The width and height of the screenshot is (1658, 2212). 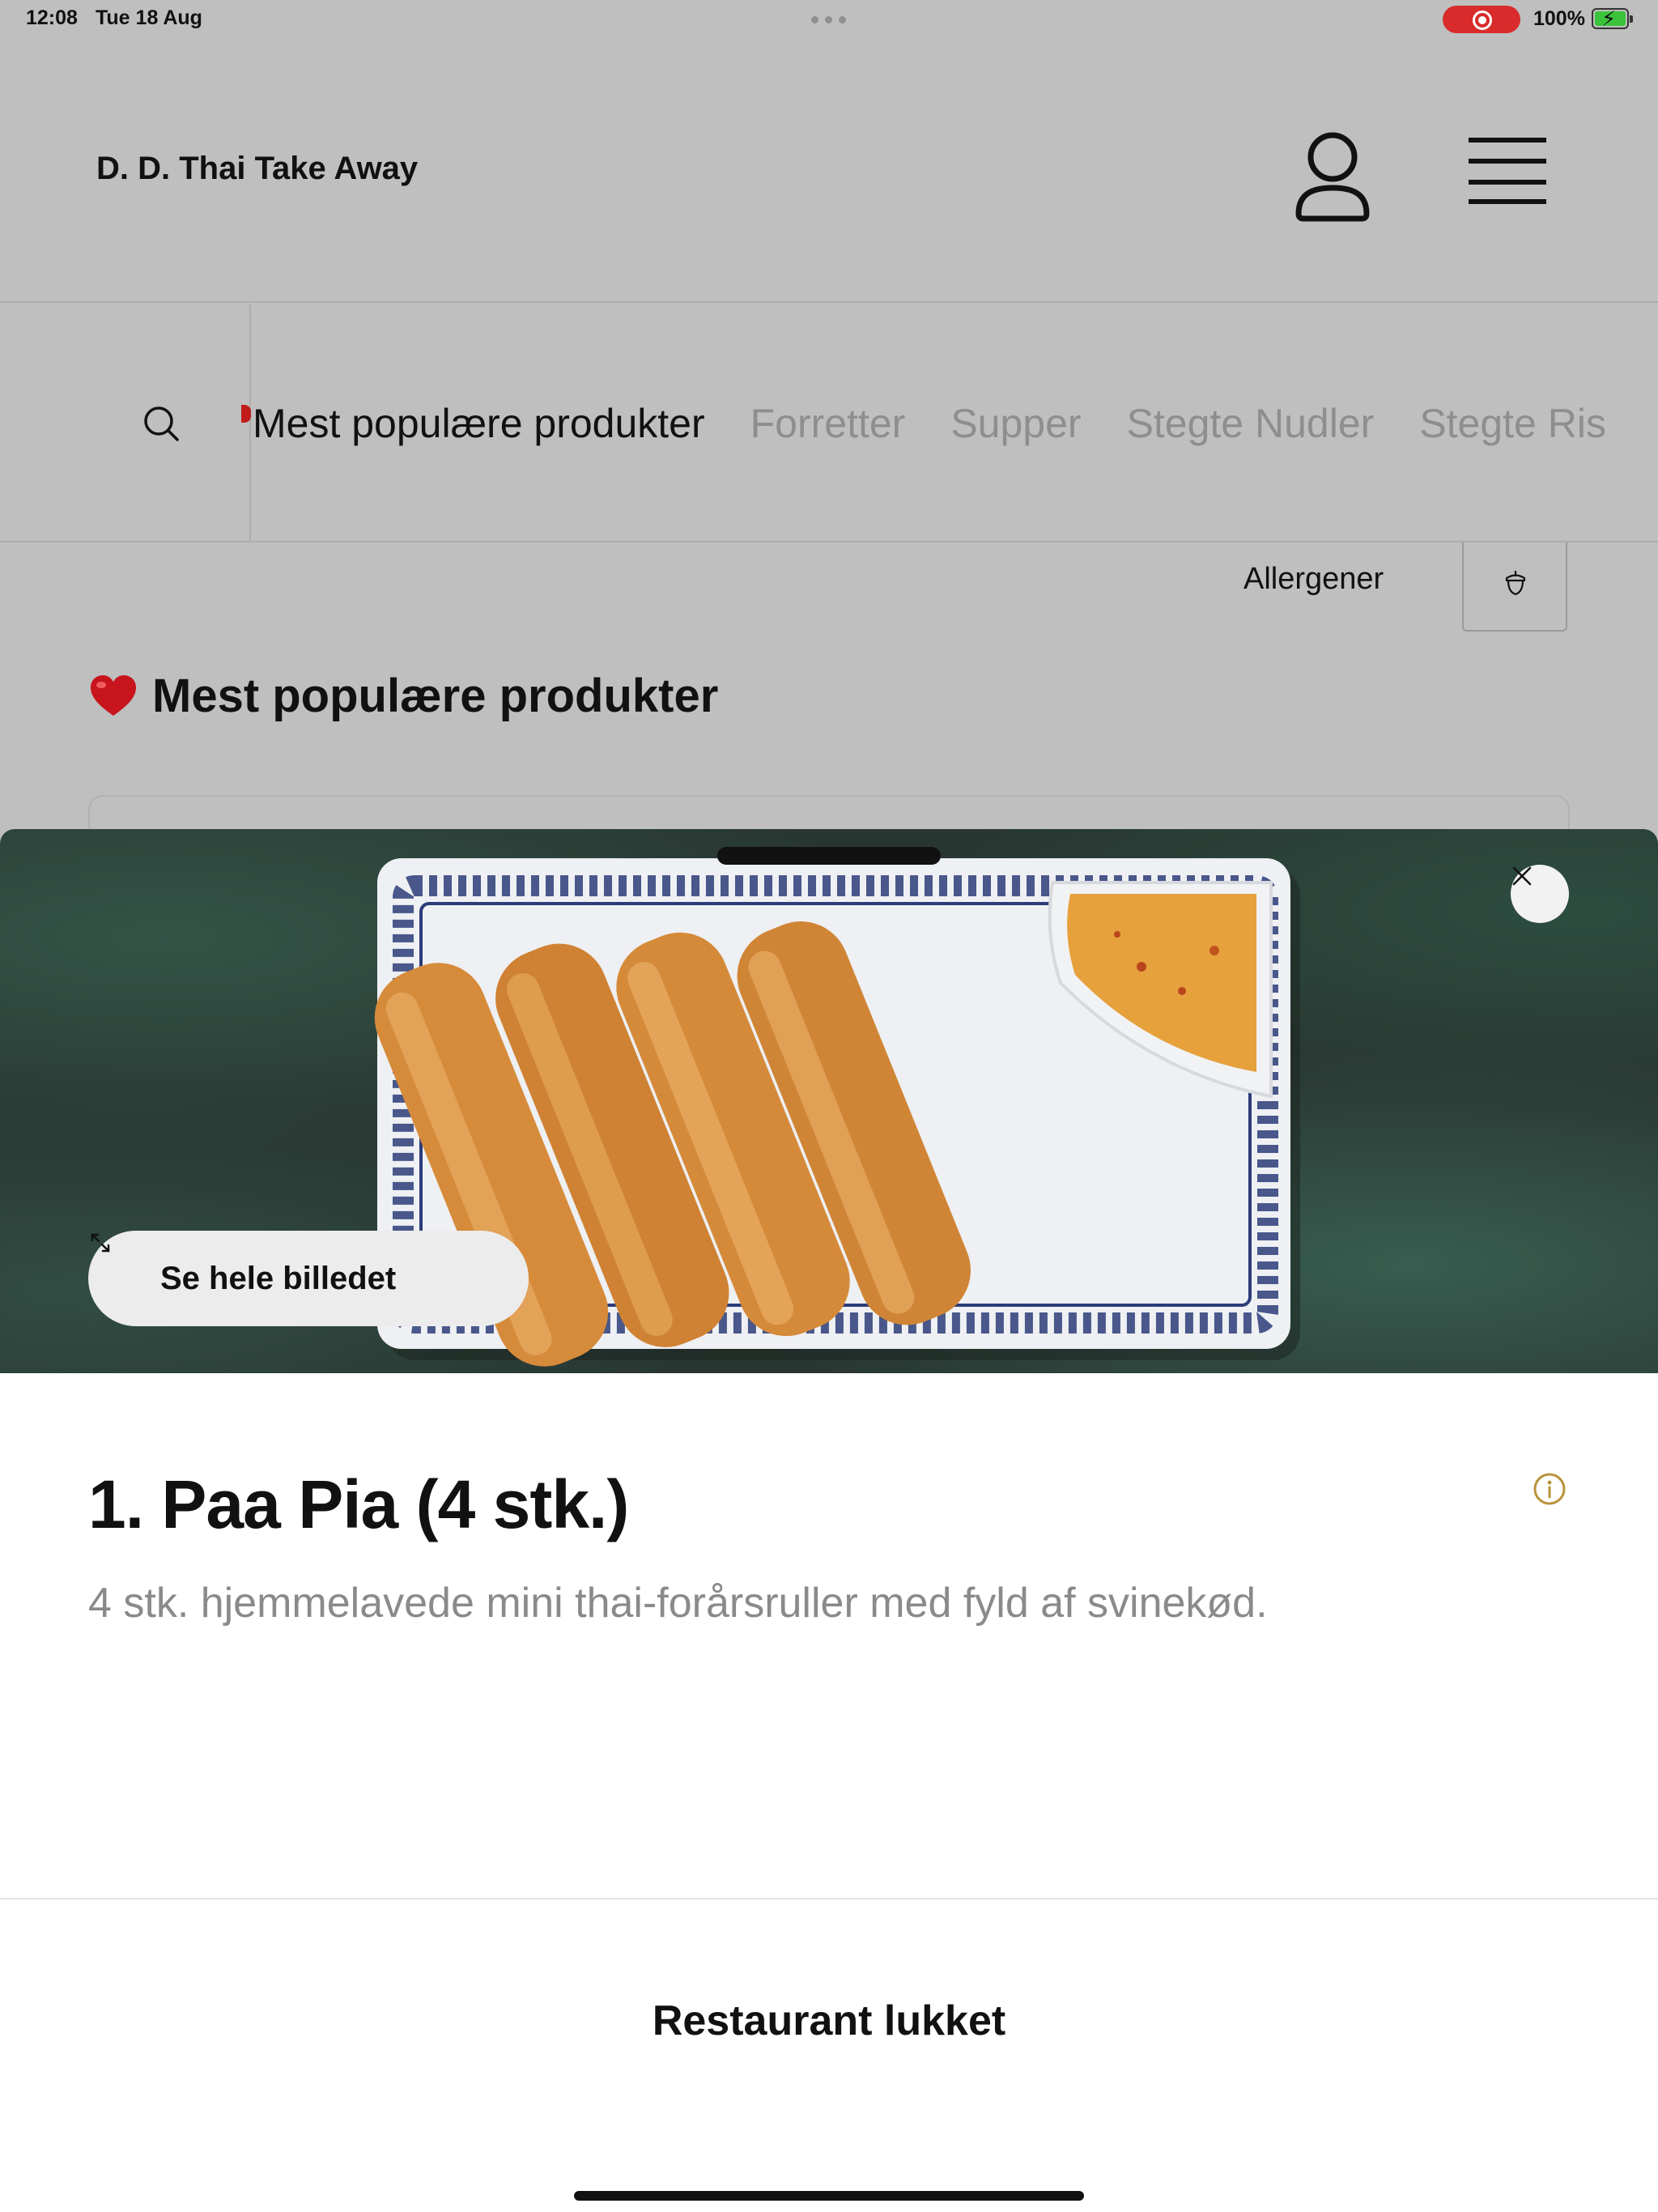 What do you see at coordinates (1332, 177) in the screenshot?
I see `user-icon` at bounding box center [1332, 177].